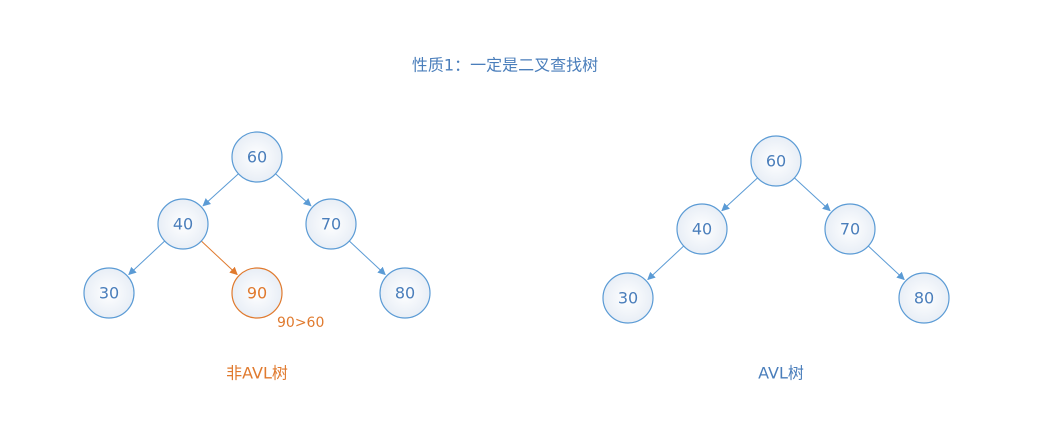 This screenshot has width=1040, height=426. I want to click on node-label: 90, so click(257, 293).